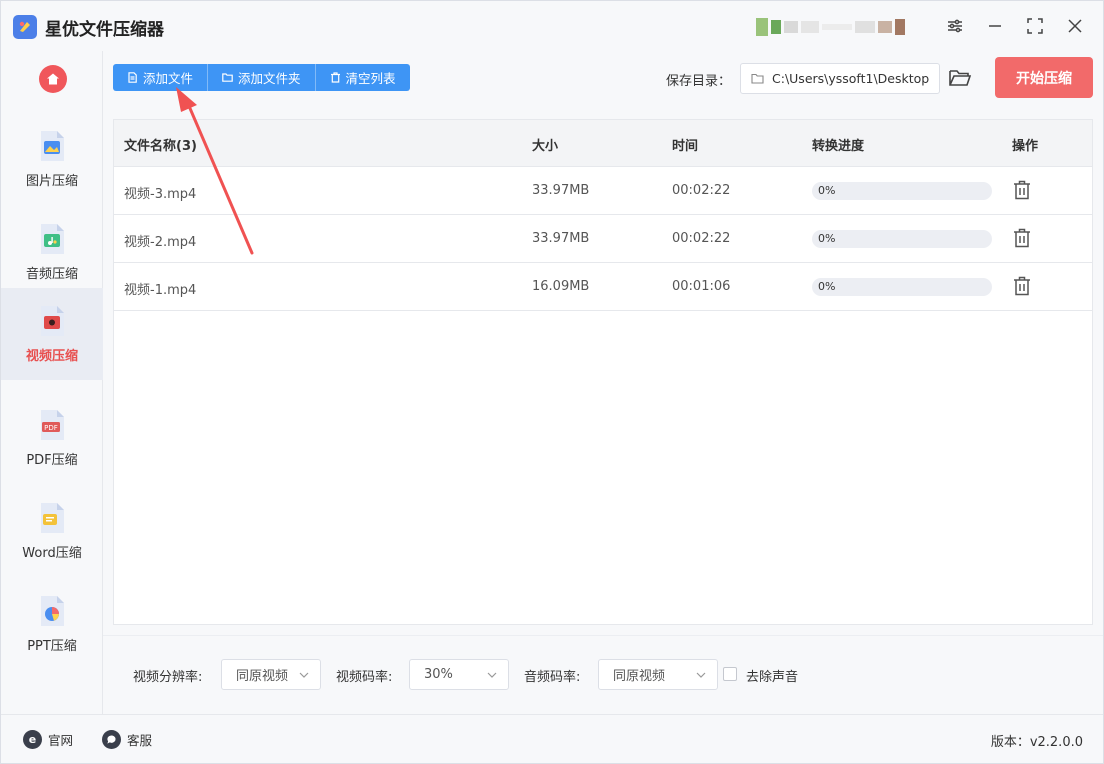 The image size is (1104, 764). I want to click on resolution-select: 同原视频, so click(271, 674).